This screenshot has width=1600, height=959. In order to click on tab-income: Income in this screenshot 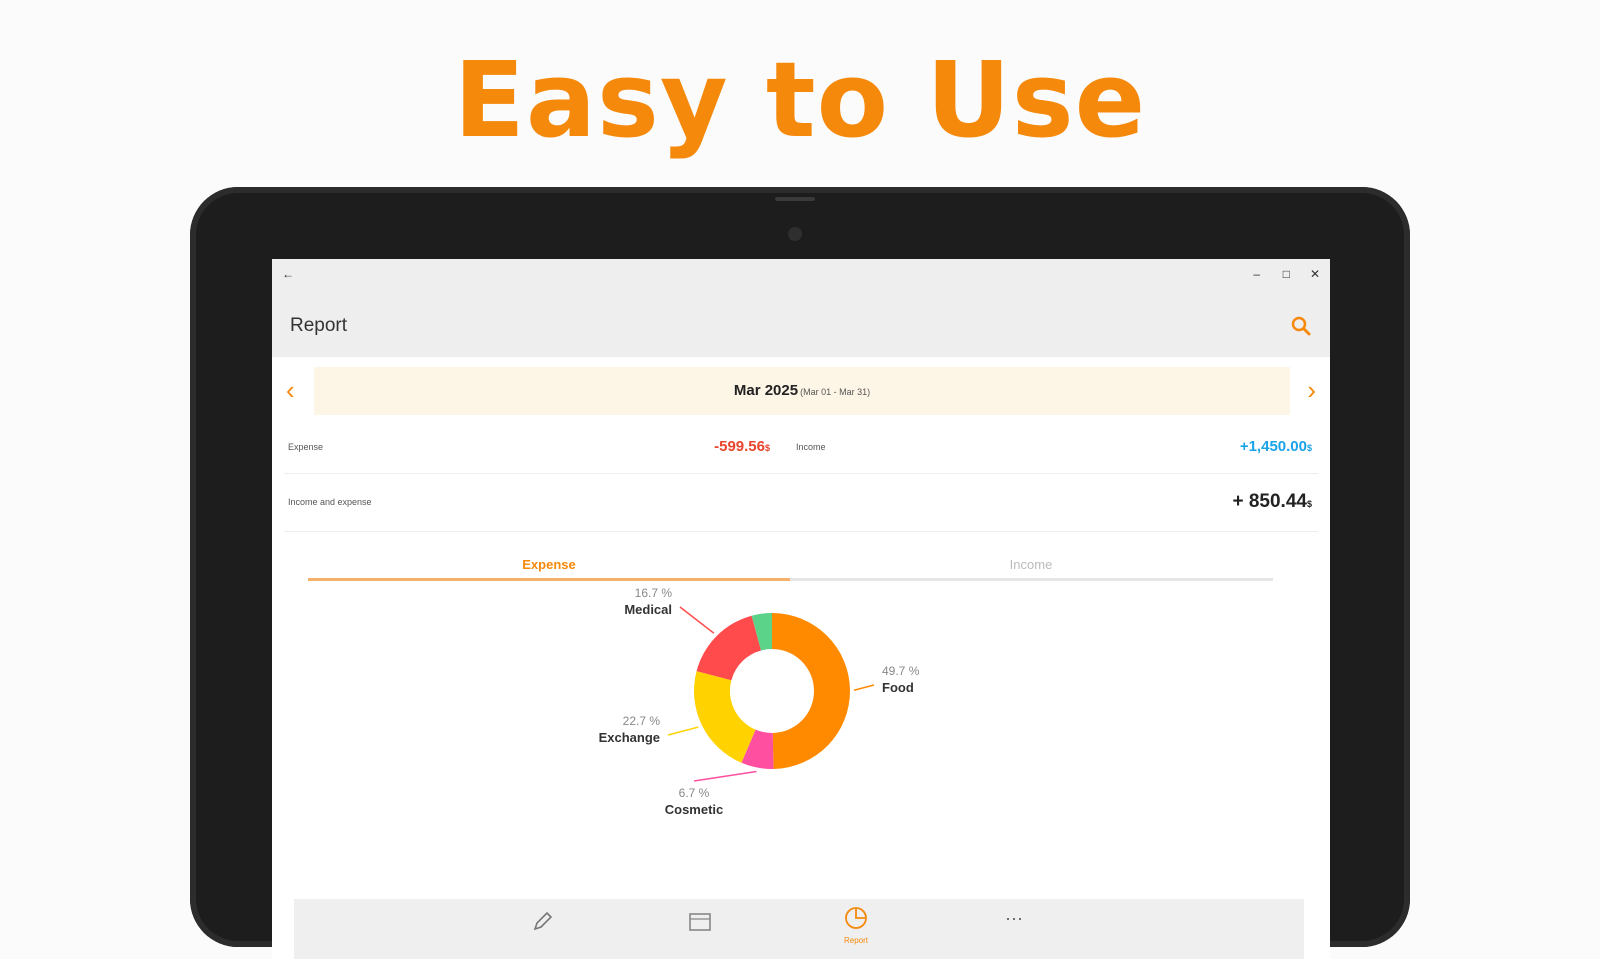, I will do `click(1031, 565)`.